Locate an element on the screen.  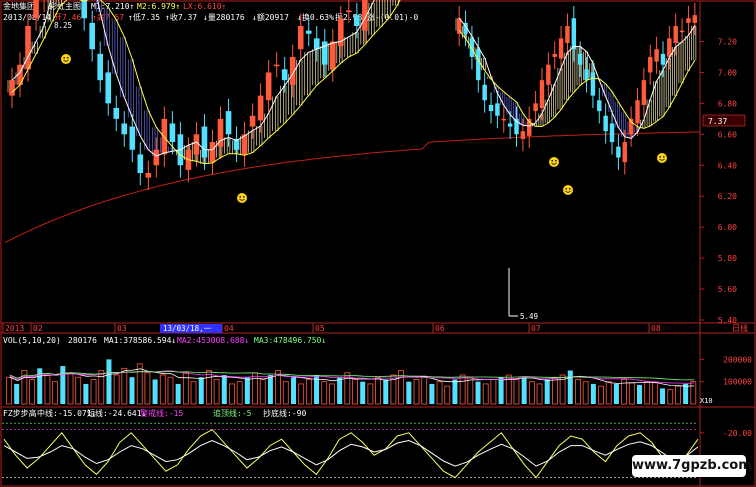
price-tick-label: 7.00 is located at coordinates (727, 72).